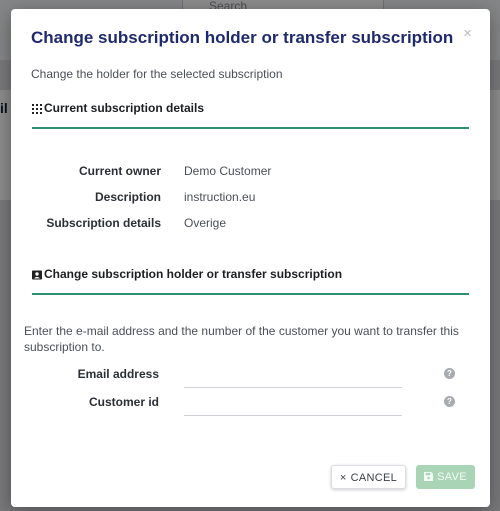  I want to click on customer-id-label: Customer id, so click(123, 402).